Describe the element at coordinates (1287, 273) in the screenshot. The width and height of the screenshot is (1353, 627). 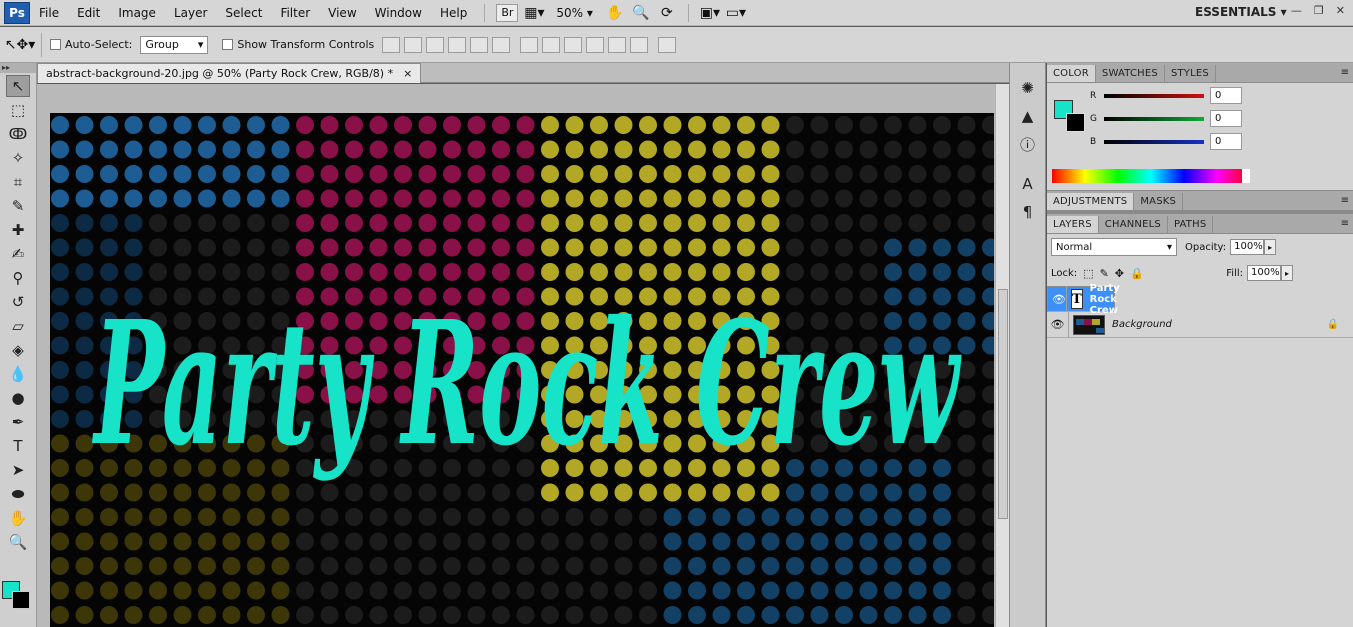
I see `fill-slider-arrow-icon: ▸` at that location.